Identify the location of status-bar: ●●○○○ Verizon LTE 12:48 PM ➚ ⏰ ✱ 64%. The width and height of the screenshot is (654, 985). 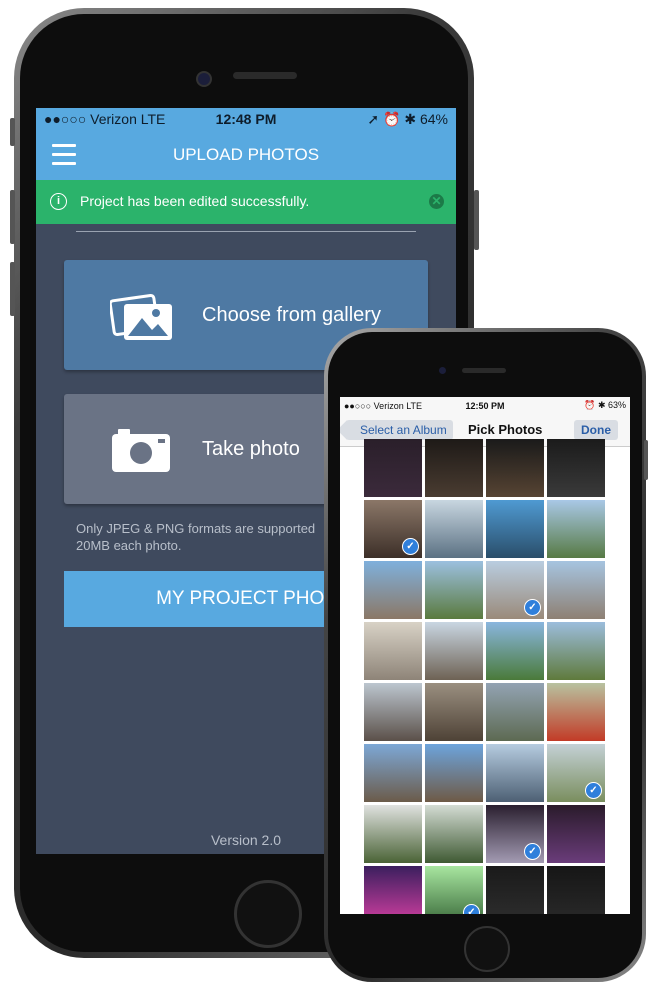
(246, 119).